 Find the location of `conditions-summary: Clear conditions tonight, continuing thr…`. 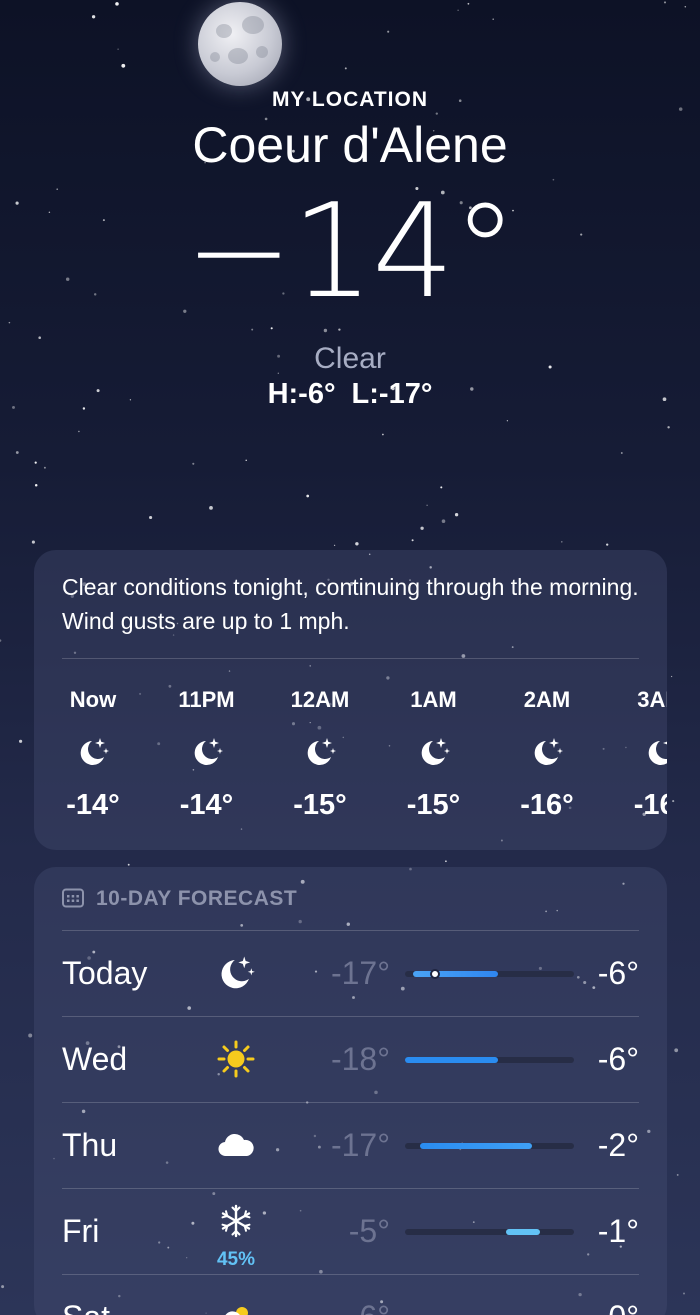

conditions-summary: Clear conditions tonight, continuing thr… is located at coordinates (350, 604).